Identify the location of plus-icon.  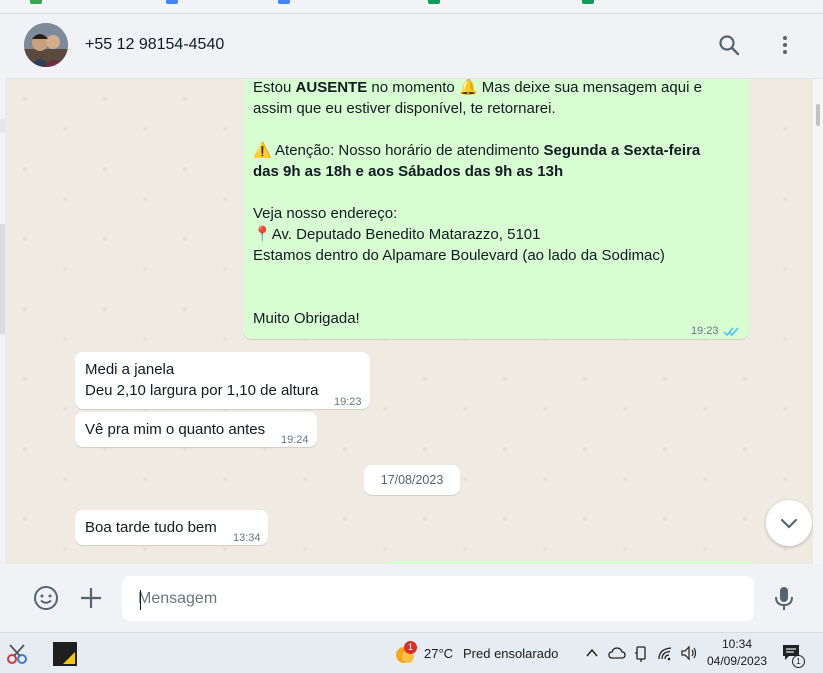
(91, 598).